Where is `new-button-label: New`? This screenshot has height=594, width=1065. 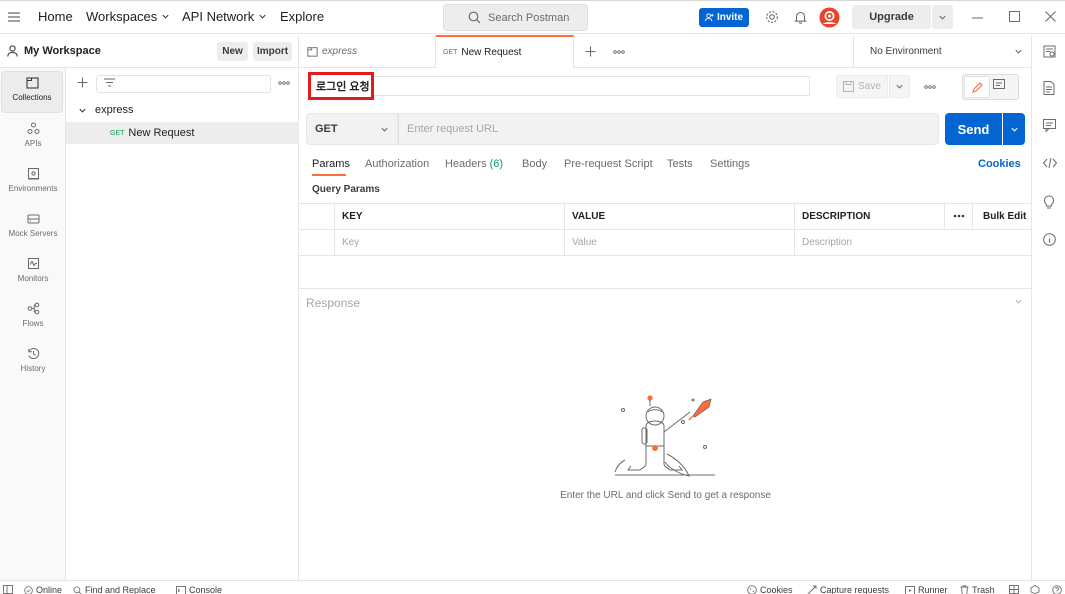 new-button-label: New is located at coordinates (232, 51).